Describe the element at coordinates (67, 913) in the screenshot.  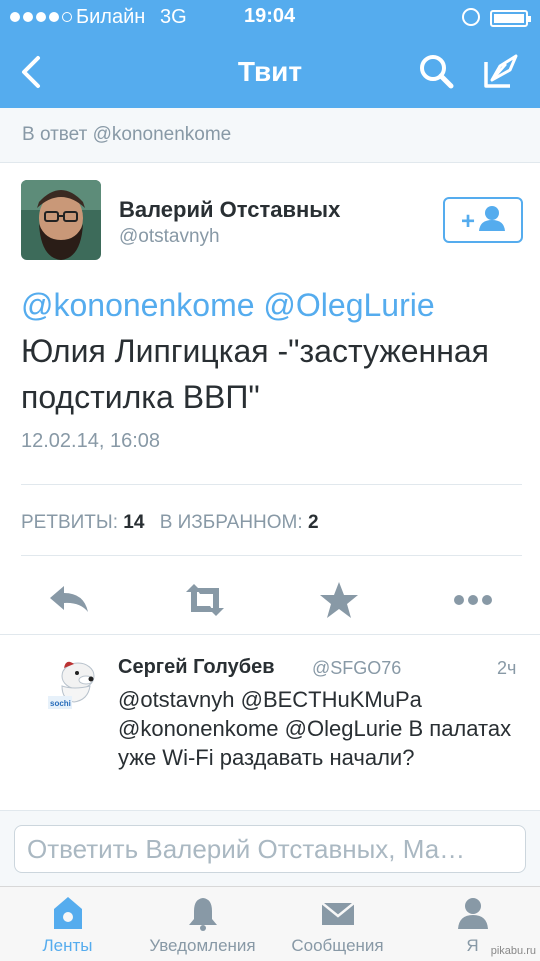
I see `home-icon` at that location.